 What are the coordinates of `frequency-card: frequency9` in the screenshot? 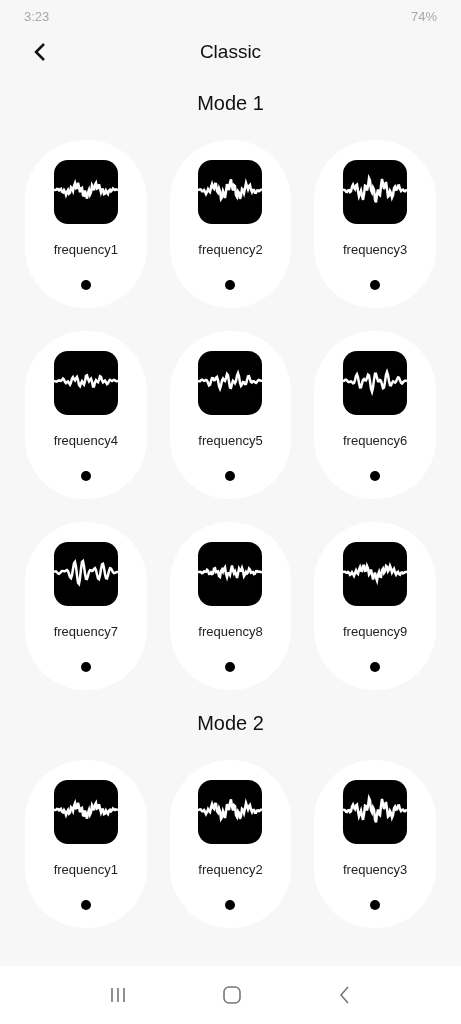 It's located at (375, 606).